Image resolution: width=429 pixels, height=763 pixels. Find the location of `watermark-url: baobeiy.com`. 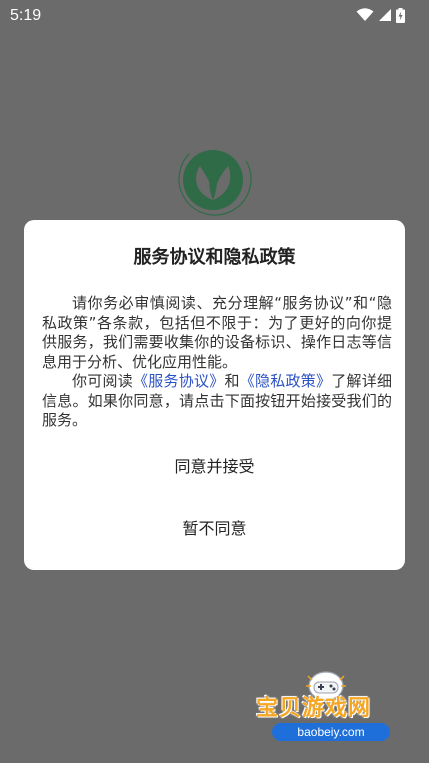

watermark-url: baobeiy.com is located at coordinates (331, 732).